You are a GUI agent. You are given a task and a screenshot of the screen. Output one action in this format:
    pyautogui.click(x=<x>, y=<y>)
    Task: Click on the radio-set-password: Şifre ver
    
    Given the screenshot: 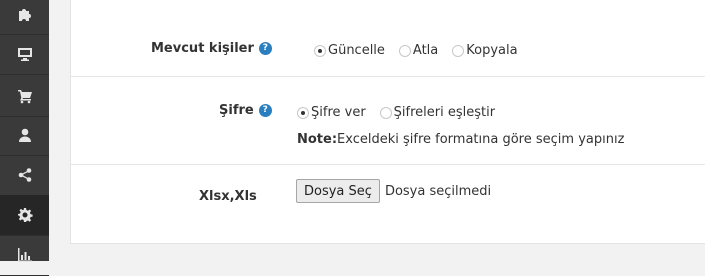 What is the action you would take?
    pyautogui.click(x=331, y=112)
    